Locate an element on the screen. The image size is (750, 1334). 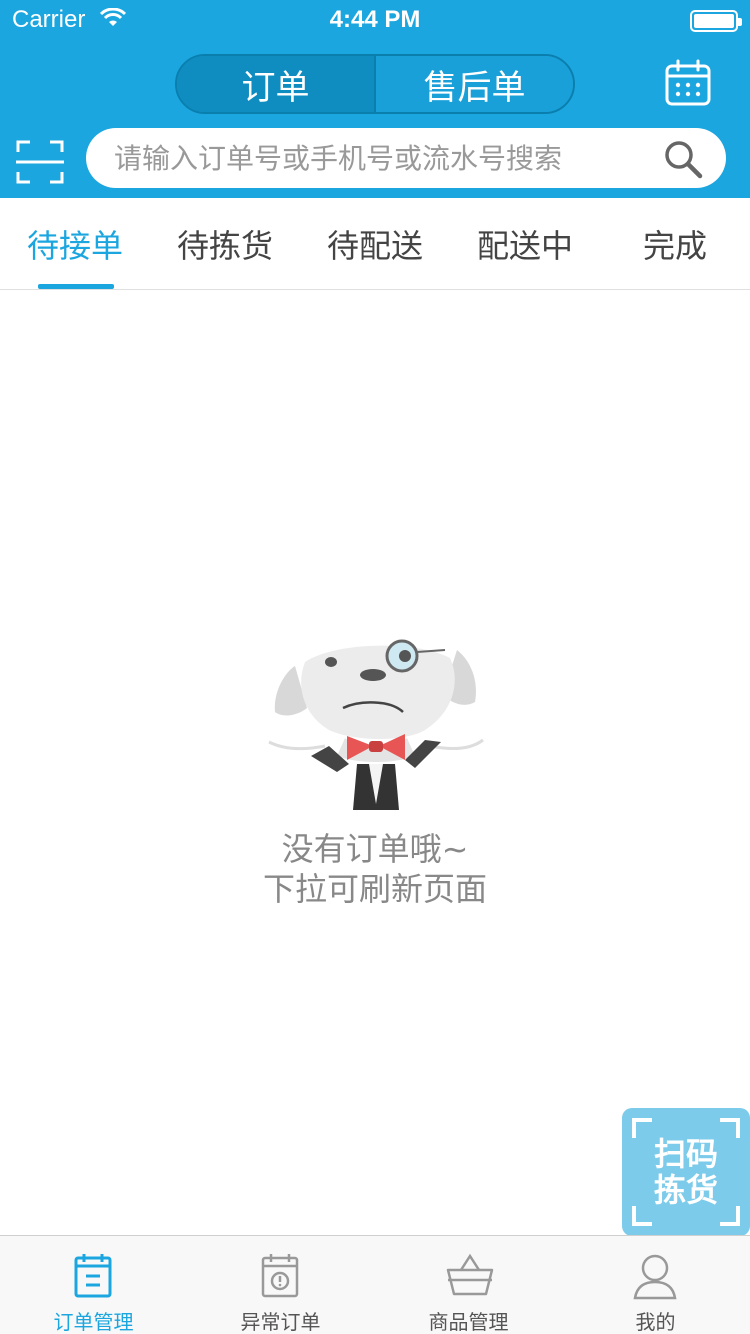
segment-orders: 订单 is located at coordinates (275, 84).